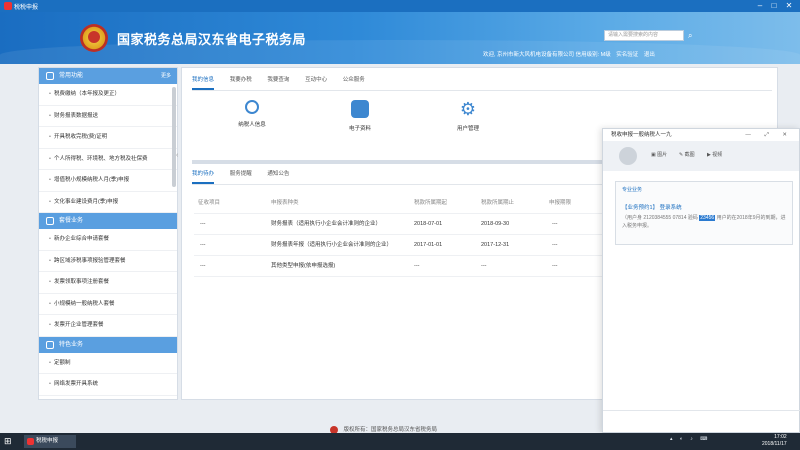  I want to click on verify-link: 实名验证, so click(627, 55).